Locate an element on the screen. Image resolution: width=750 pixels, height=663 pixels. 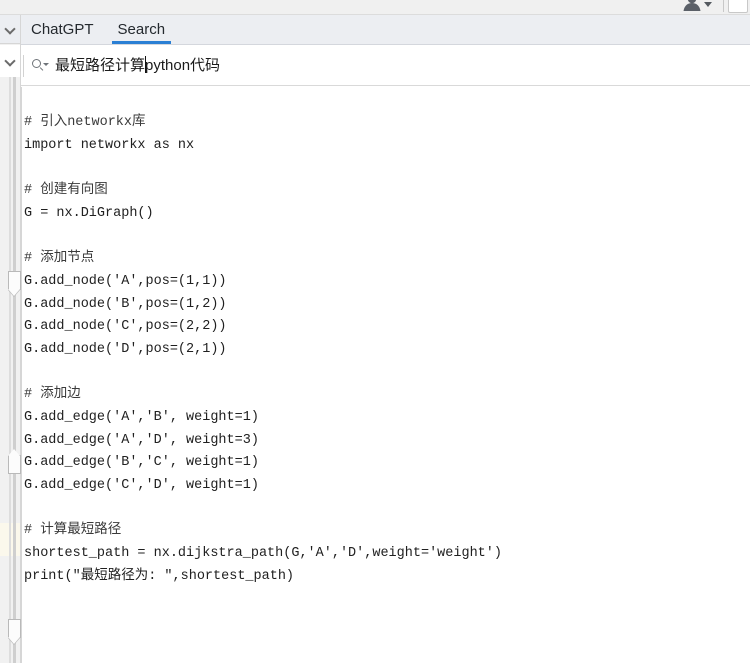
tab-chatgpt: ChatGPT is located at coordinates (63, 29).